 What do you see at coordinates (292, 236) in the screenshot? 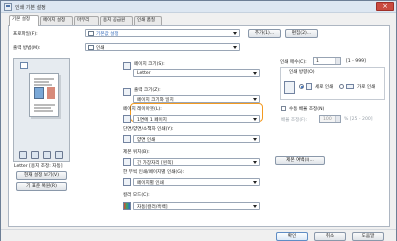
I see `ok-button: 확인` at bounding box center [292, 236].